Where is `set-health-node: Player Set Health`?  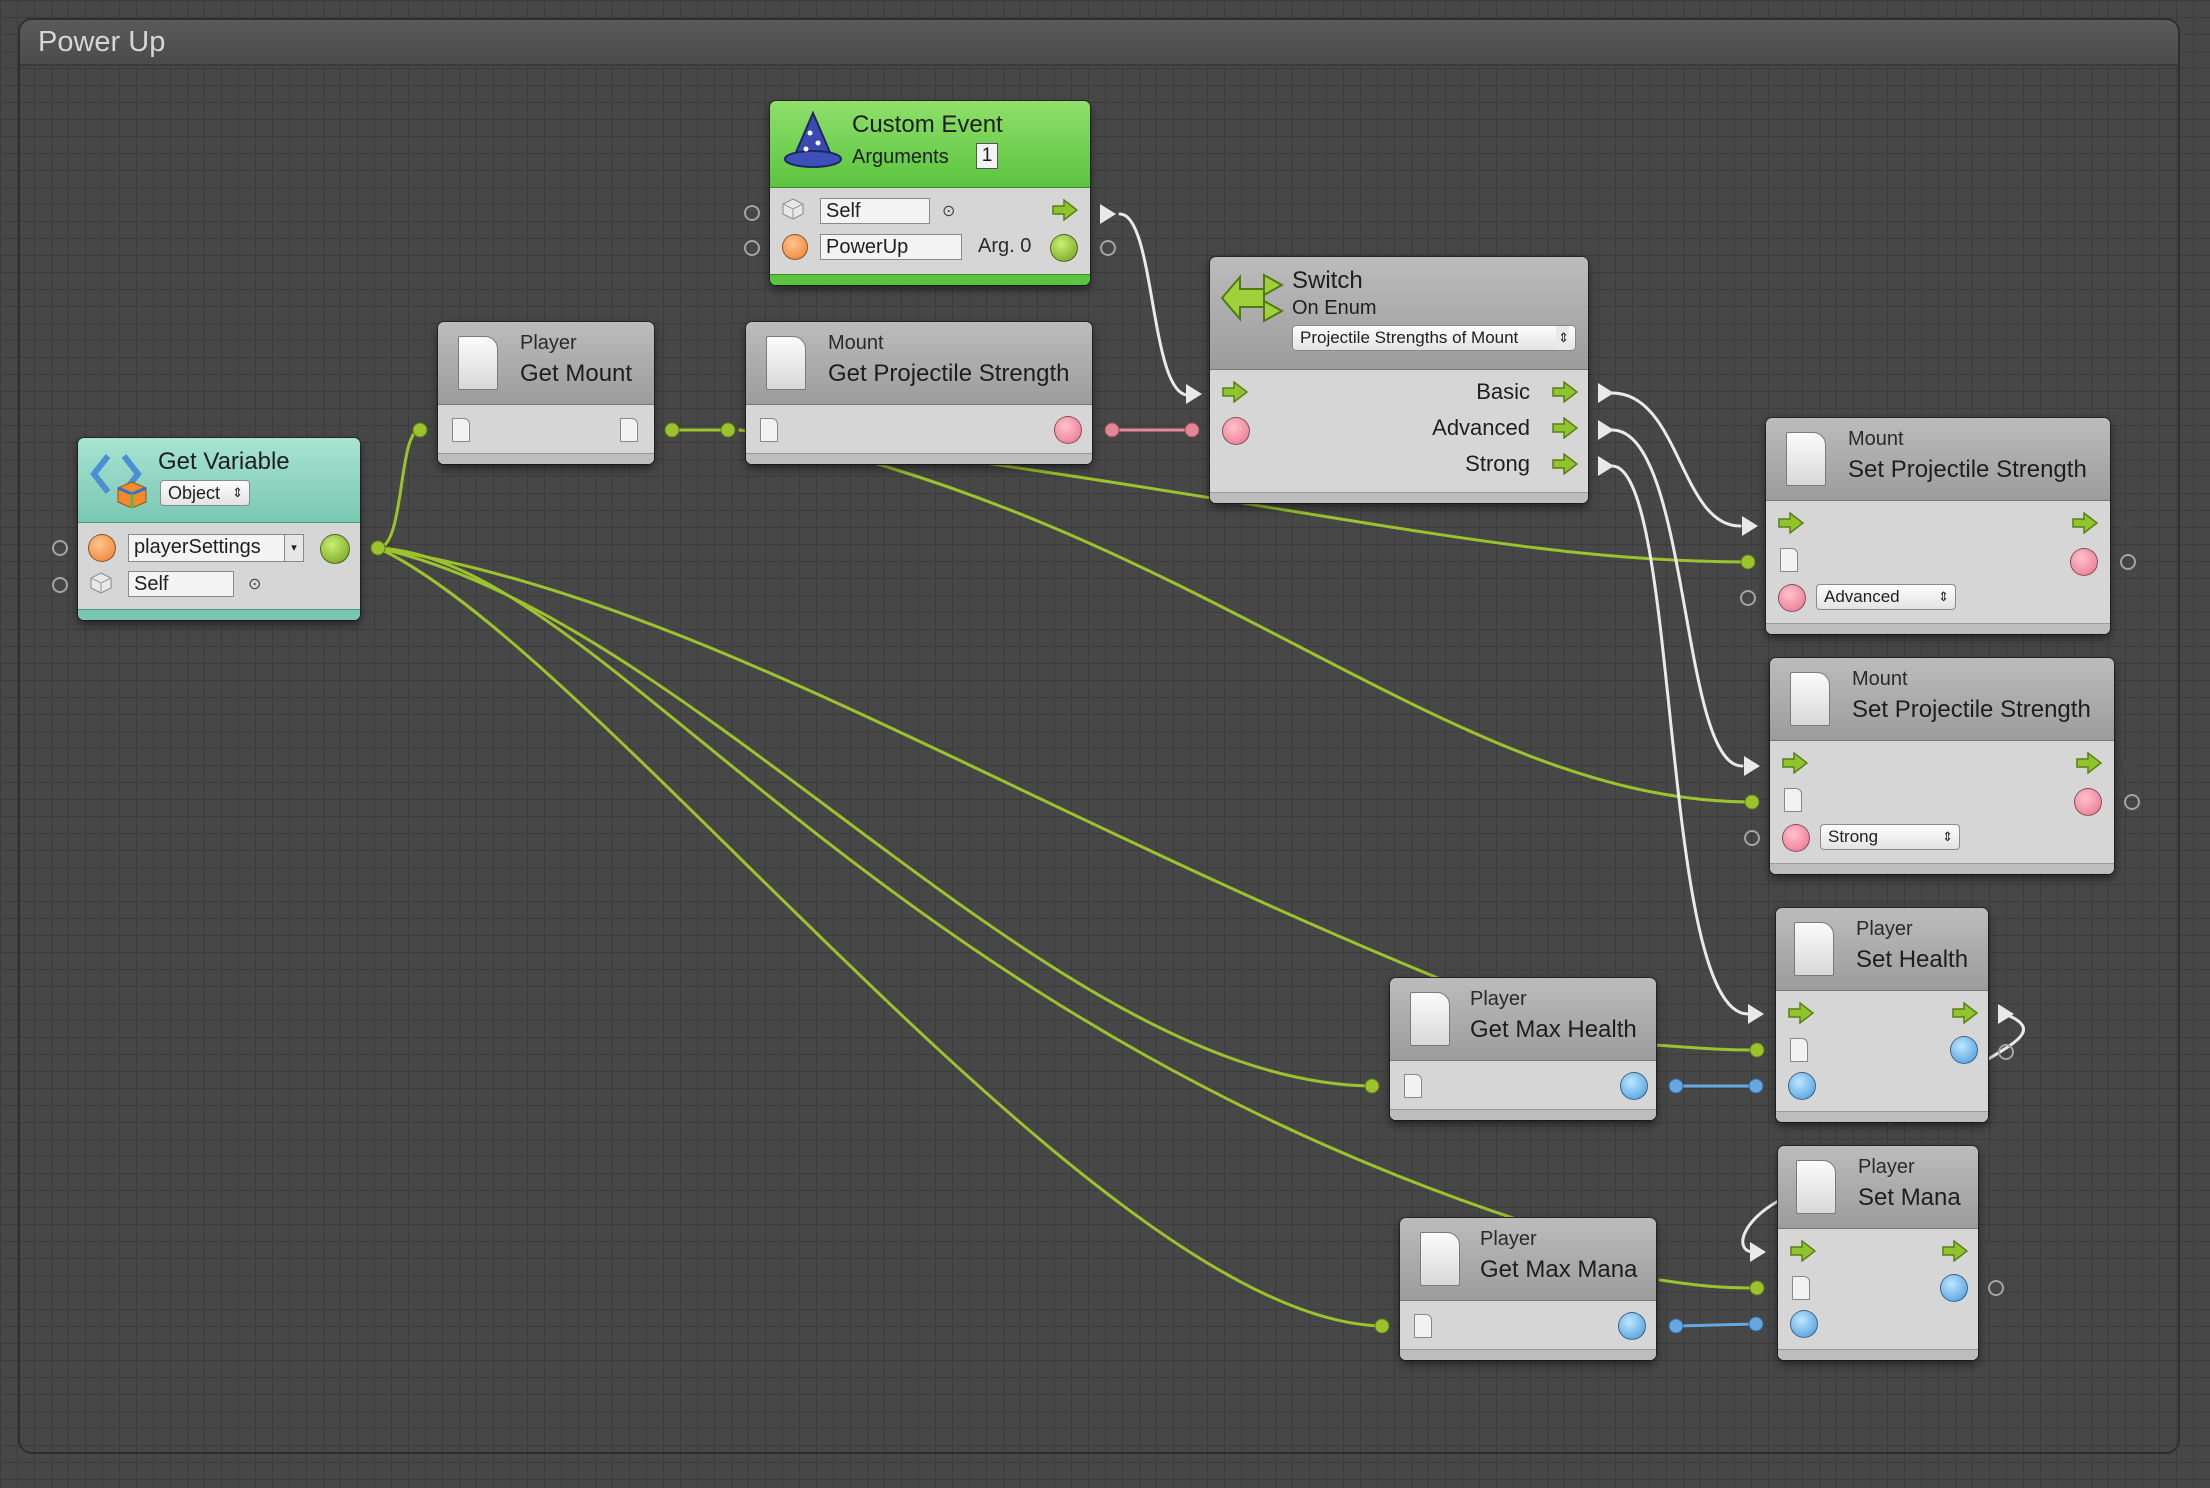 set-health-node: Player Set Health is located at coordinates (1882, 1015).